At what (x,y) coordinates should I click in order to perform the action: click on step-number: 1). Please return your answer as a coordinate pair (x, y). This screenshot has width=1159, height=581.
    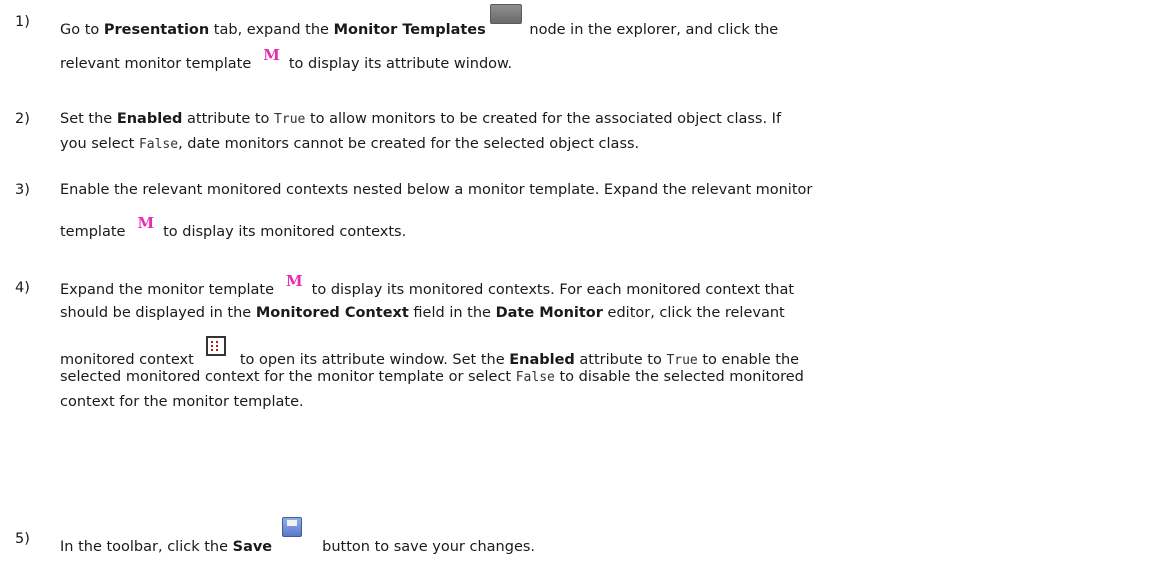
    Looking at the image, I should click on (22, 22).